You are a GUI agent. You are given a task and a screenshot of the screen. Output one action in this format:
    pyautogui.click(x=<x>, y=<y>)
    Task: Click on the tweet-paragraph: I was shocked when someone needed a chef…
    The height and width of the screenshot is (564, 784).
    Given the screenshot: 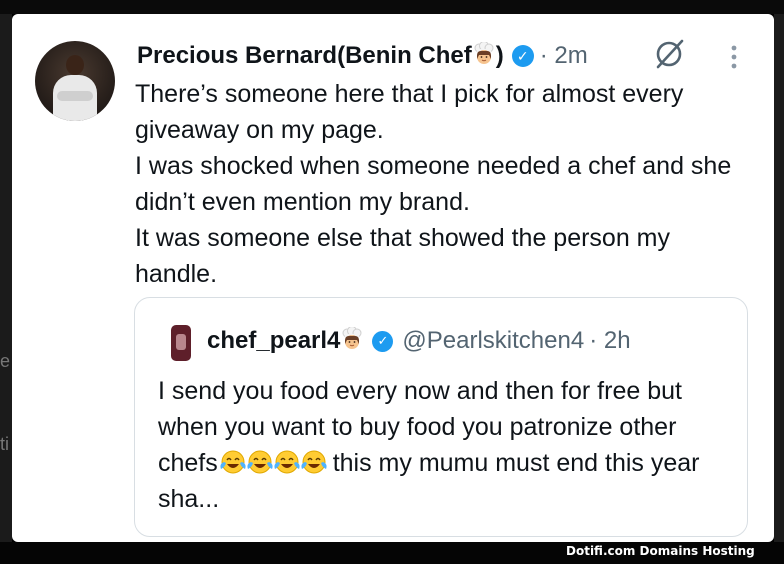 What is the action you would take?
    pyautogui.click(x=433, y=184)
    